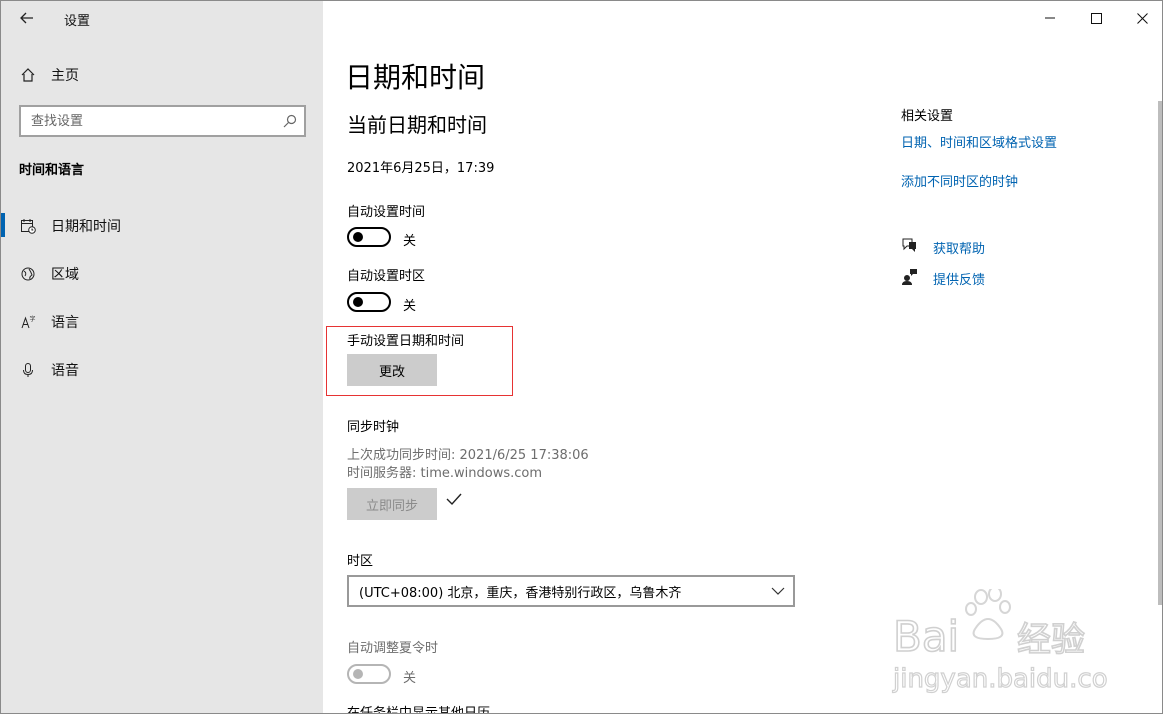 The height and width of the screenshot is (714, 1163). What do you see at coordinates (65, 76) in the screenshot?
I see `sidebar-item-label: 主页` at bounding box center [65, 76].